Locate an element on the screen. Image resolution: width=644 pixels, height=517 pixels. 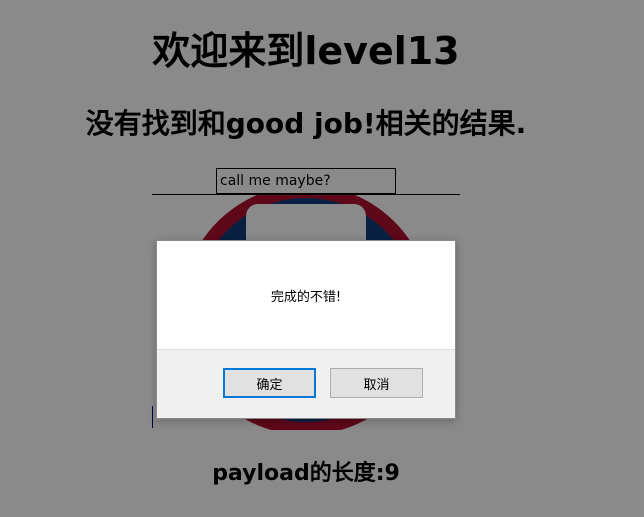
dialog-message: 完成的不错! is located at coordinates (306, 297).